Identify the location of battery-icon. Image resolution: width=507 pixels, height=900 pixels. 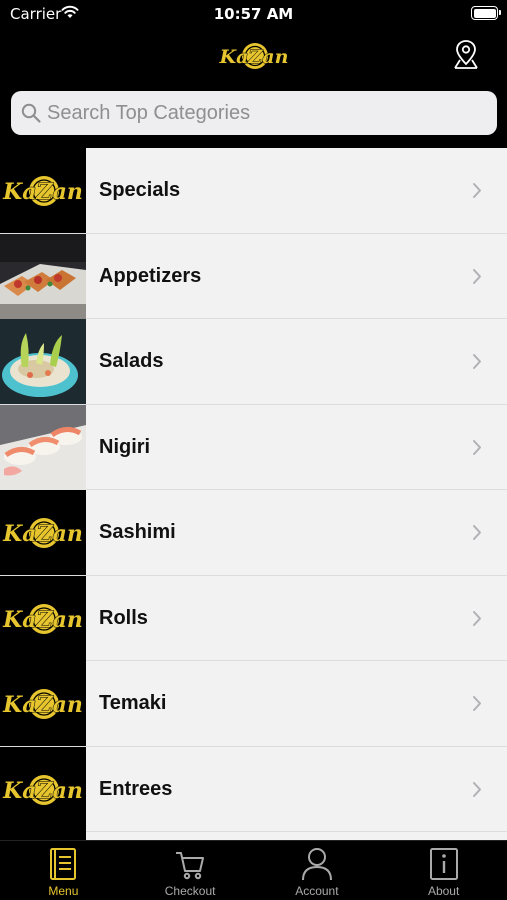
(486, 13).